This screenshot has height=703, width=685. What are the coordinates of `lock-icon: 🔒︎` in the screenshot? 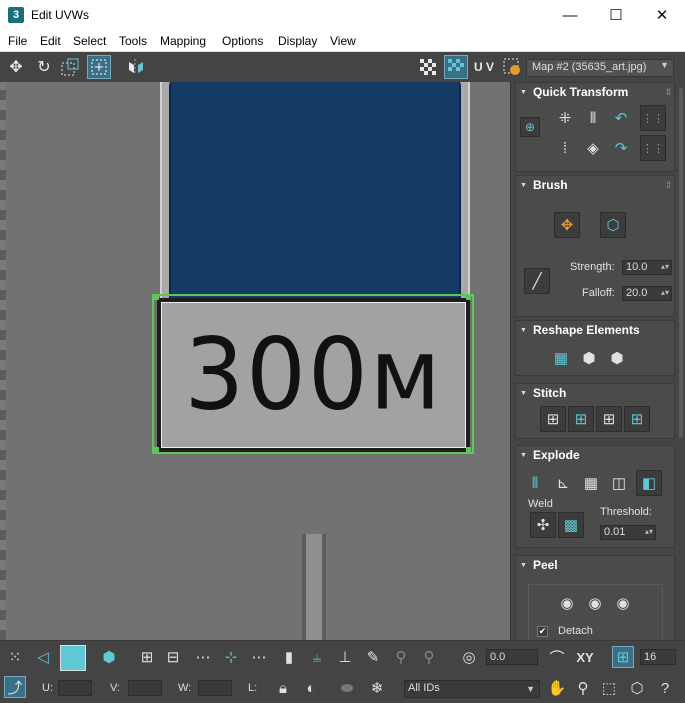 It's located at (283, 688).